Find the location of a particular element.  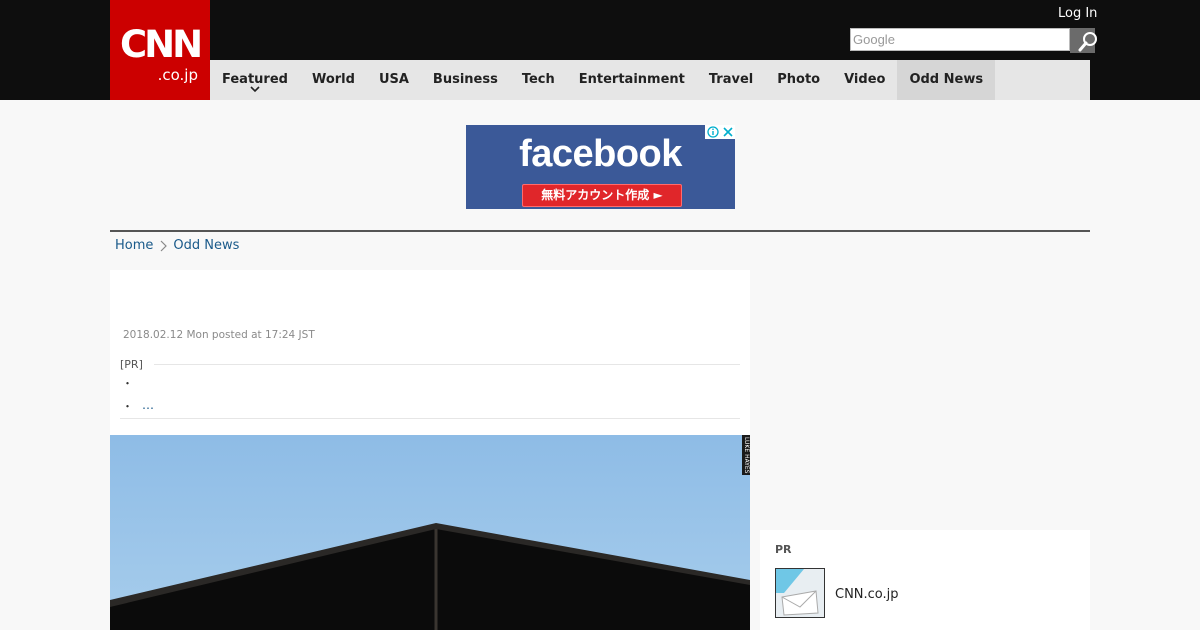

close-icon is located at coordinates (727, 132).